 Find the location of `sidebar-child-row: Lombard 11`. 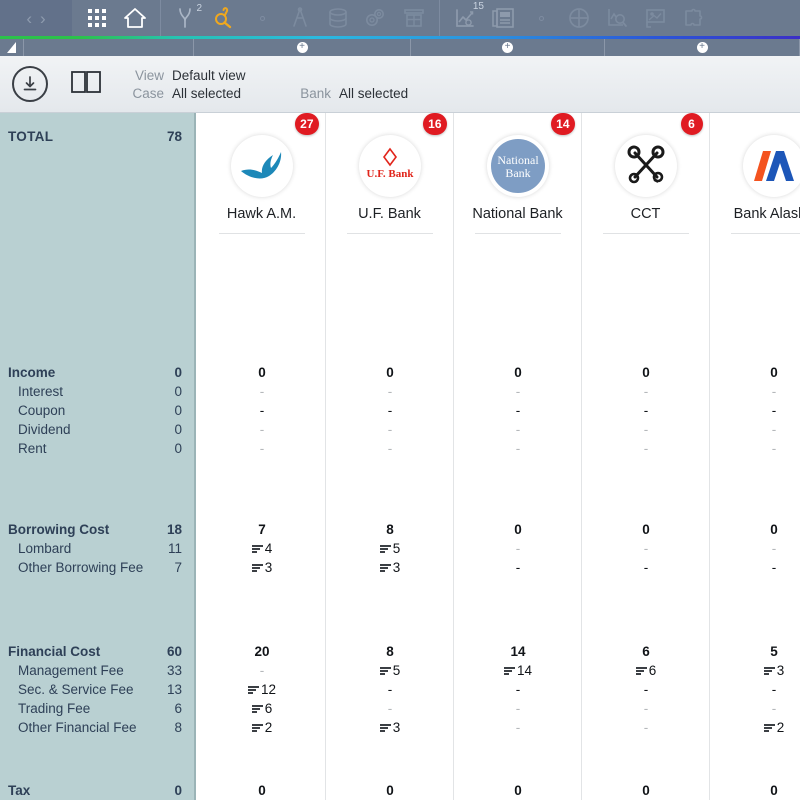

sidebar-child-row: Lombard 11 is located at coordinates (98, 548).